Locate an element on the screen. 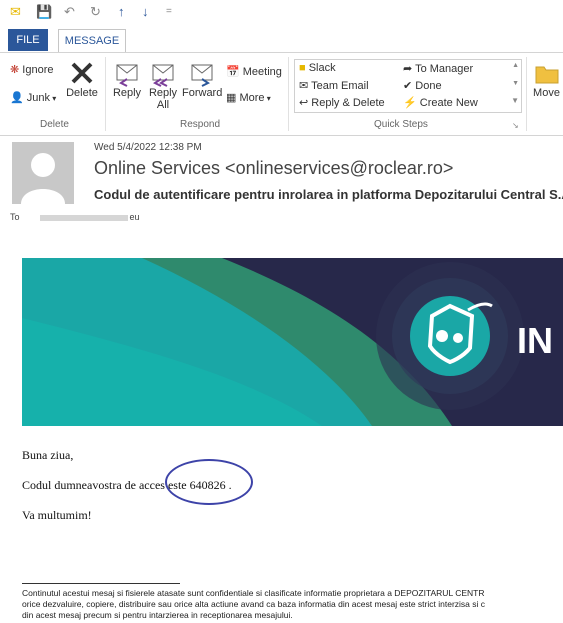  junk-label: Junk is located at coordinates (38, 98).